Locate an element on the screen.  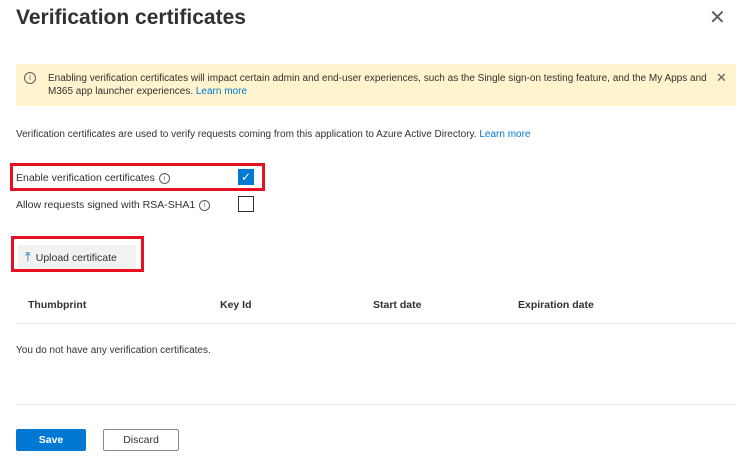
rsa-row: Allow requests signed with RSA-SHA1 i is located at coordinates (113, 205).